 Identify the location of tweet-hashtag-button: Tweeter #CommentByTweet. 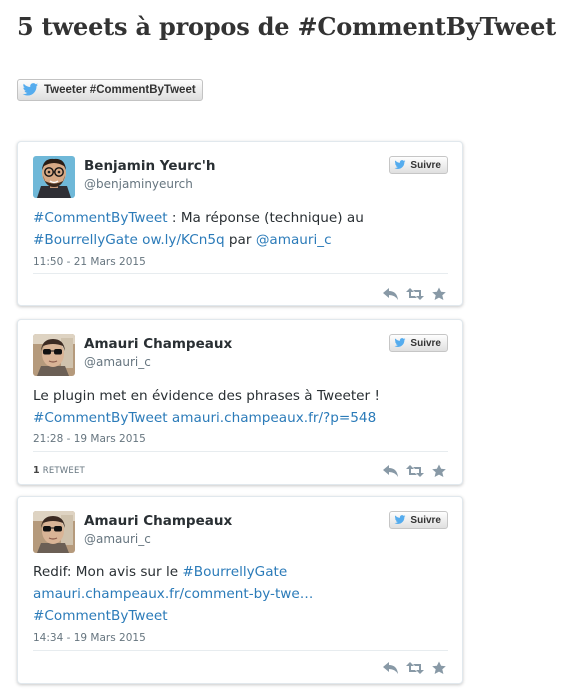
(110, 90).